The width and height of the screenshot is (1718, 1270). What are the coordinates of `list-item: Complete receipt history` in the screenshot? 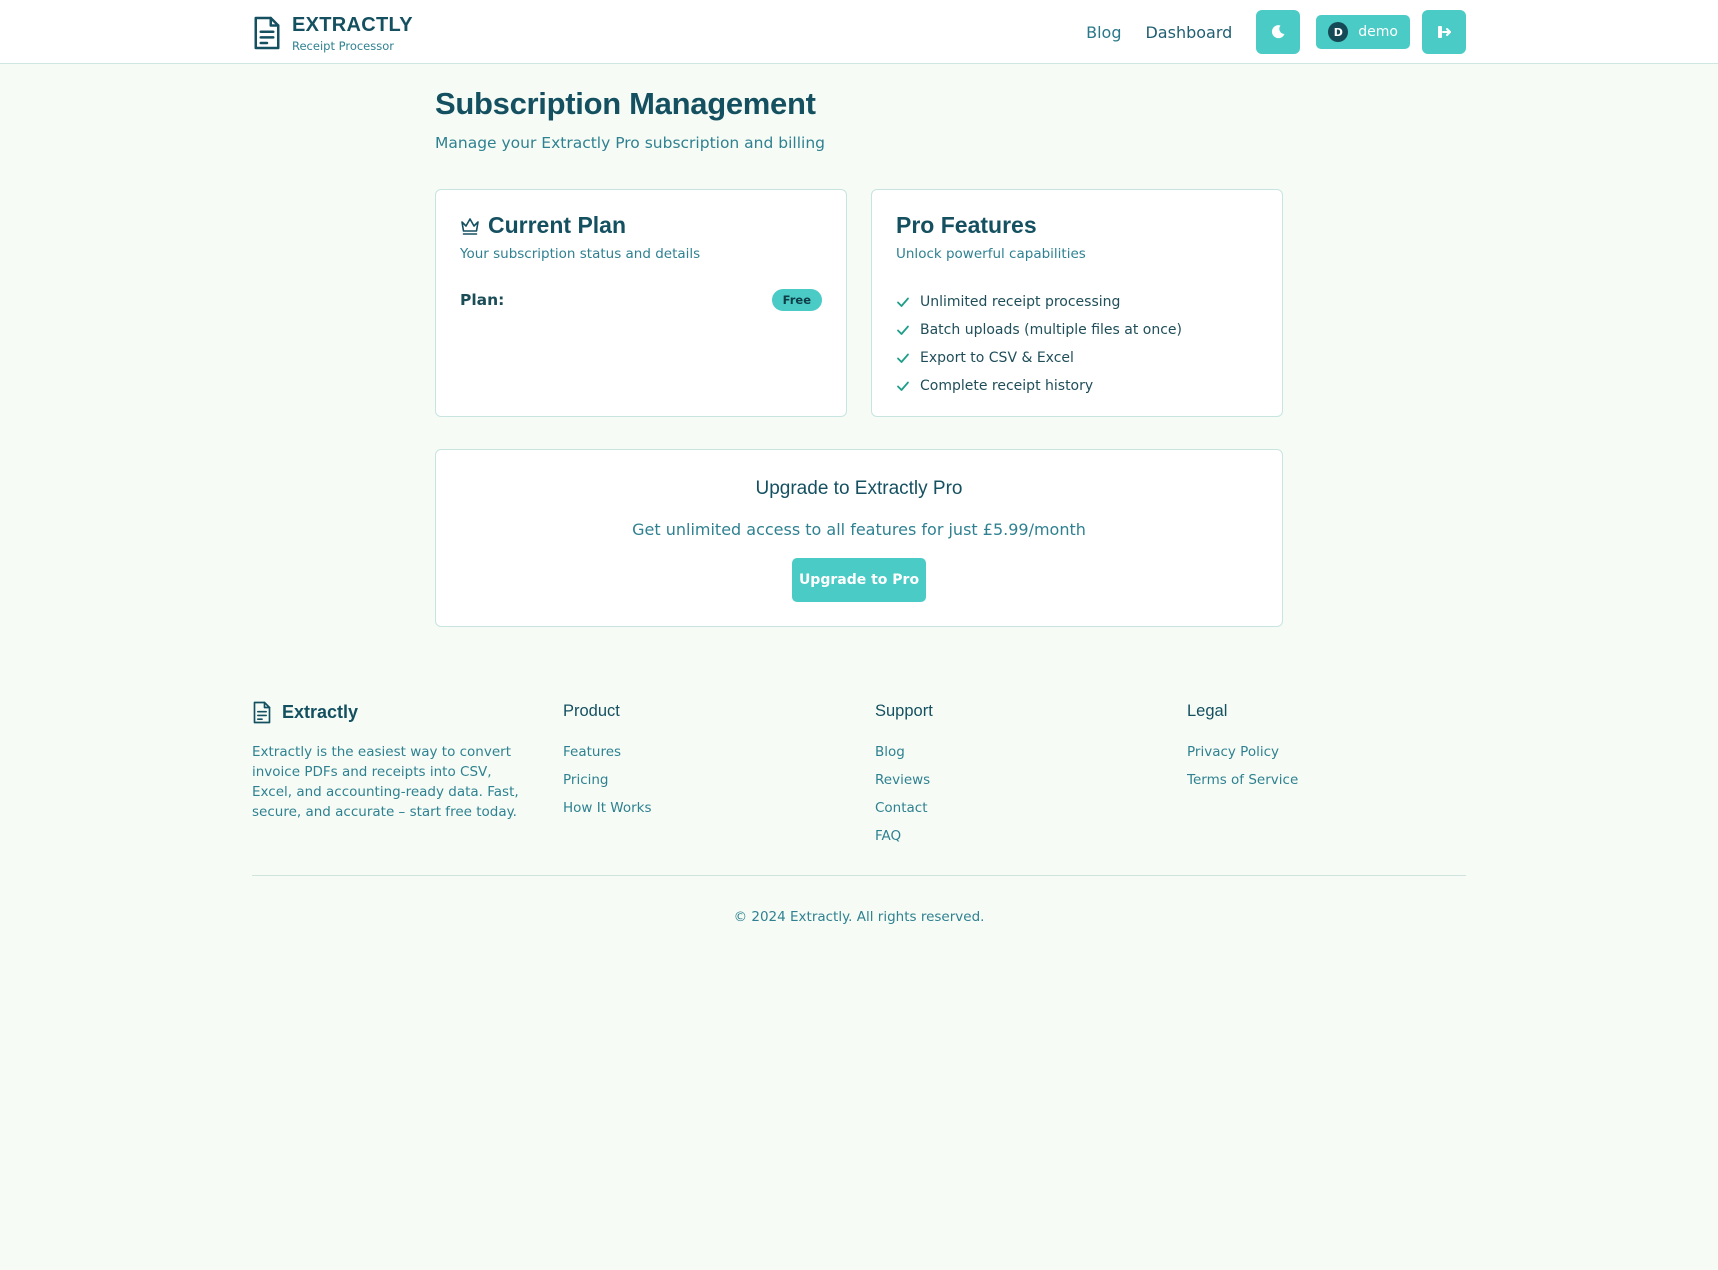 It's located at (1039, 386).